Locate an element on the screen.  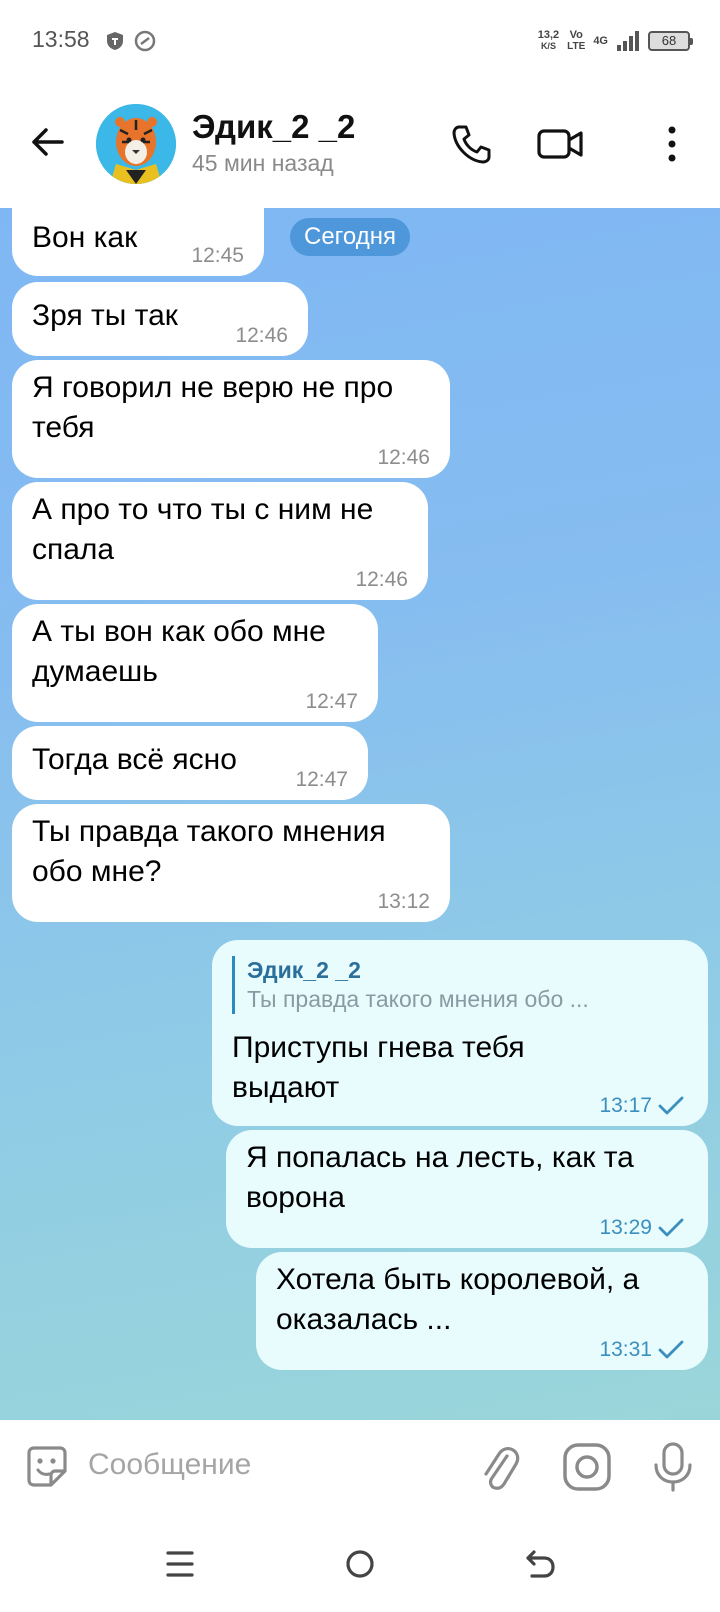
system-nav-bar is located at coordinates (360, 1563).